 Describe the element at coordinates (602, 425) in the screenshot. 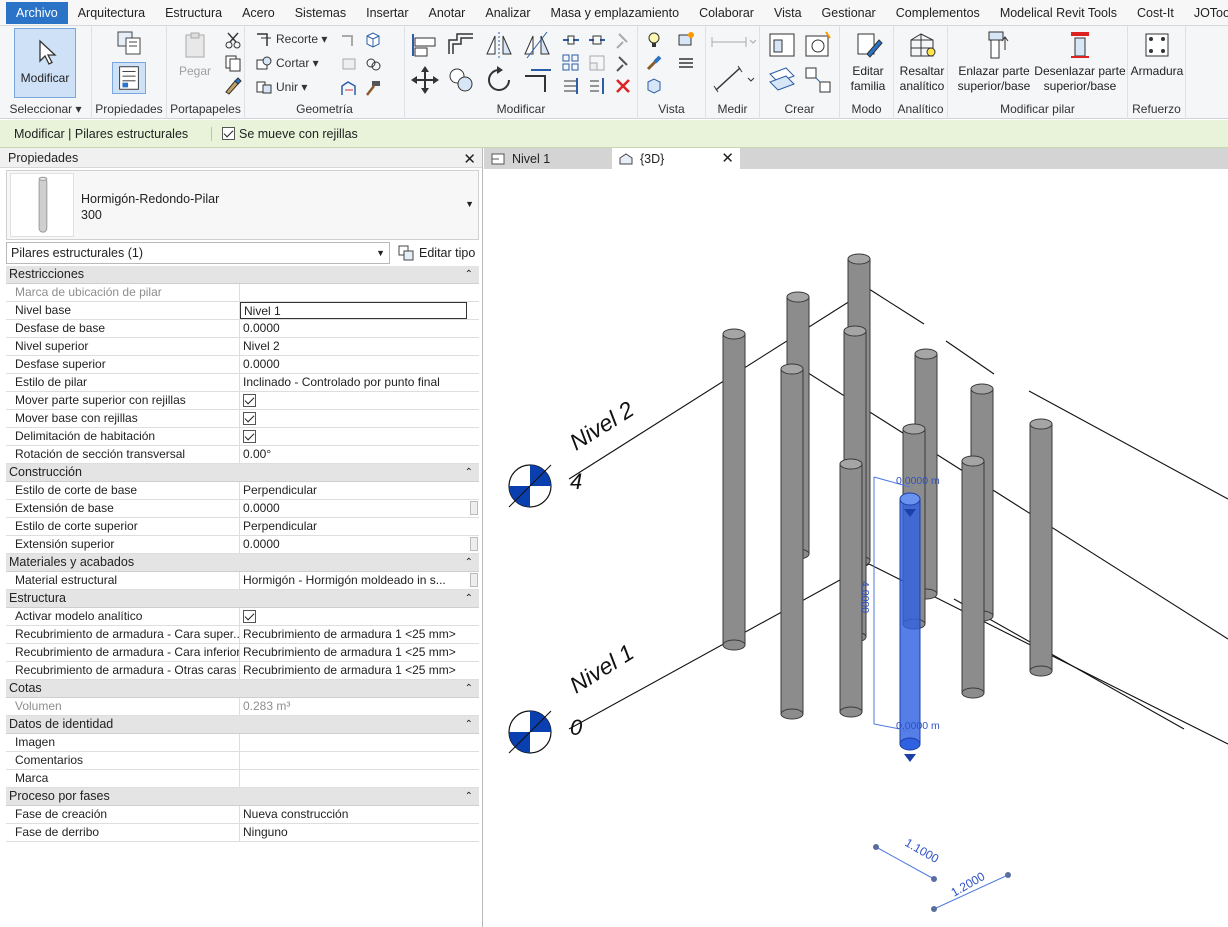

I see `level-2-name: Nivel 2` at that location.